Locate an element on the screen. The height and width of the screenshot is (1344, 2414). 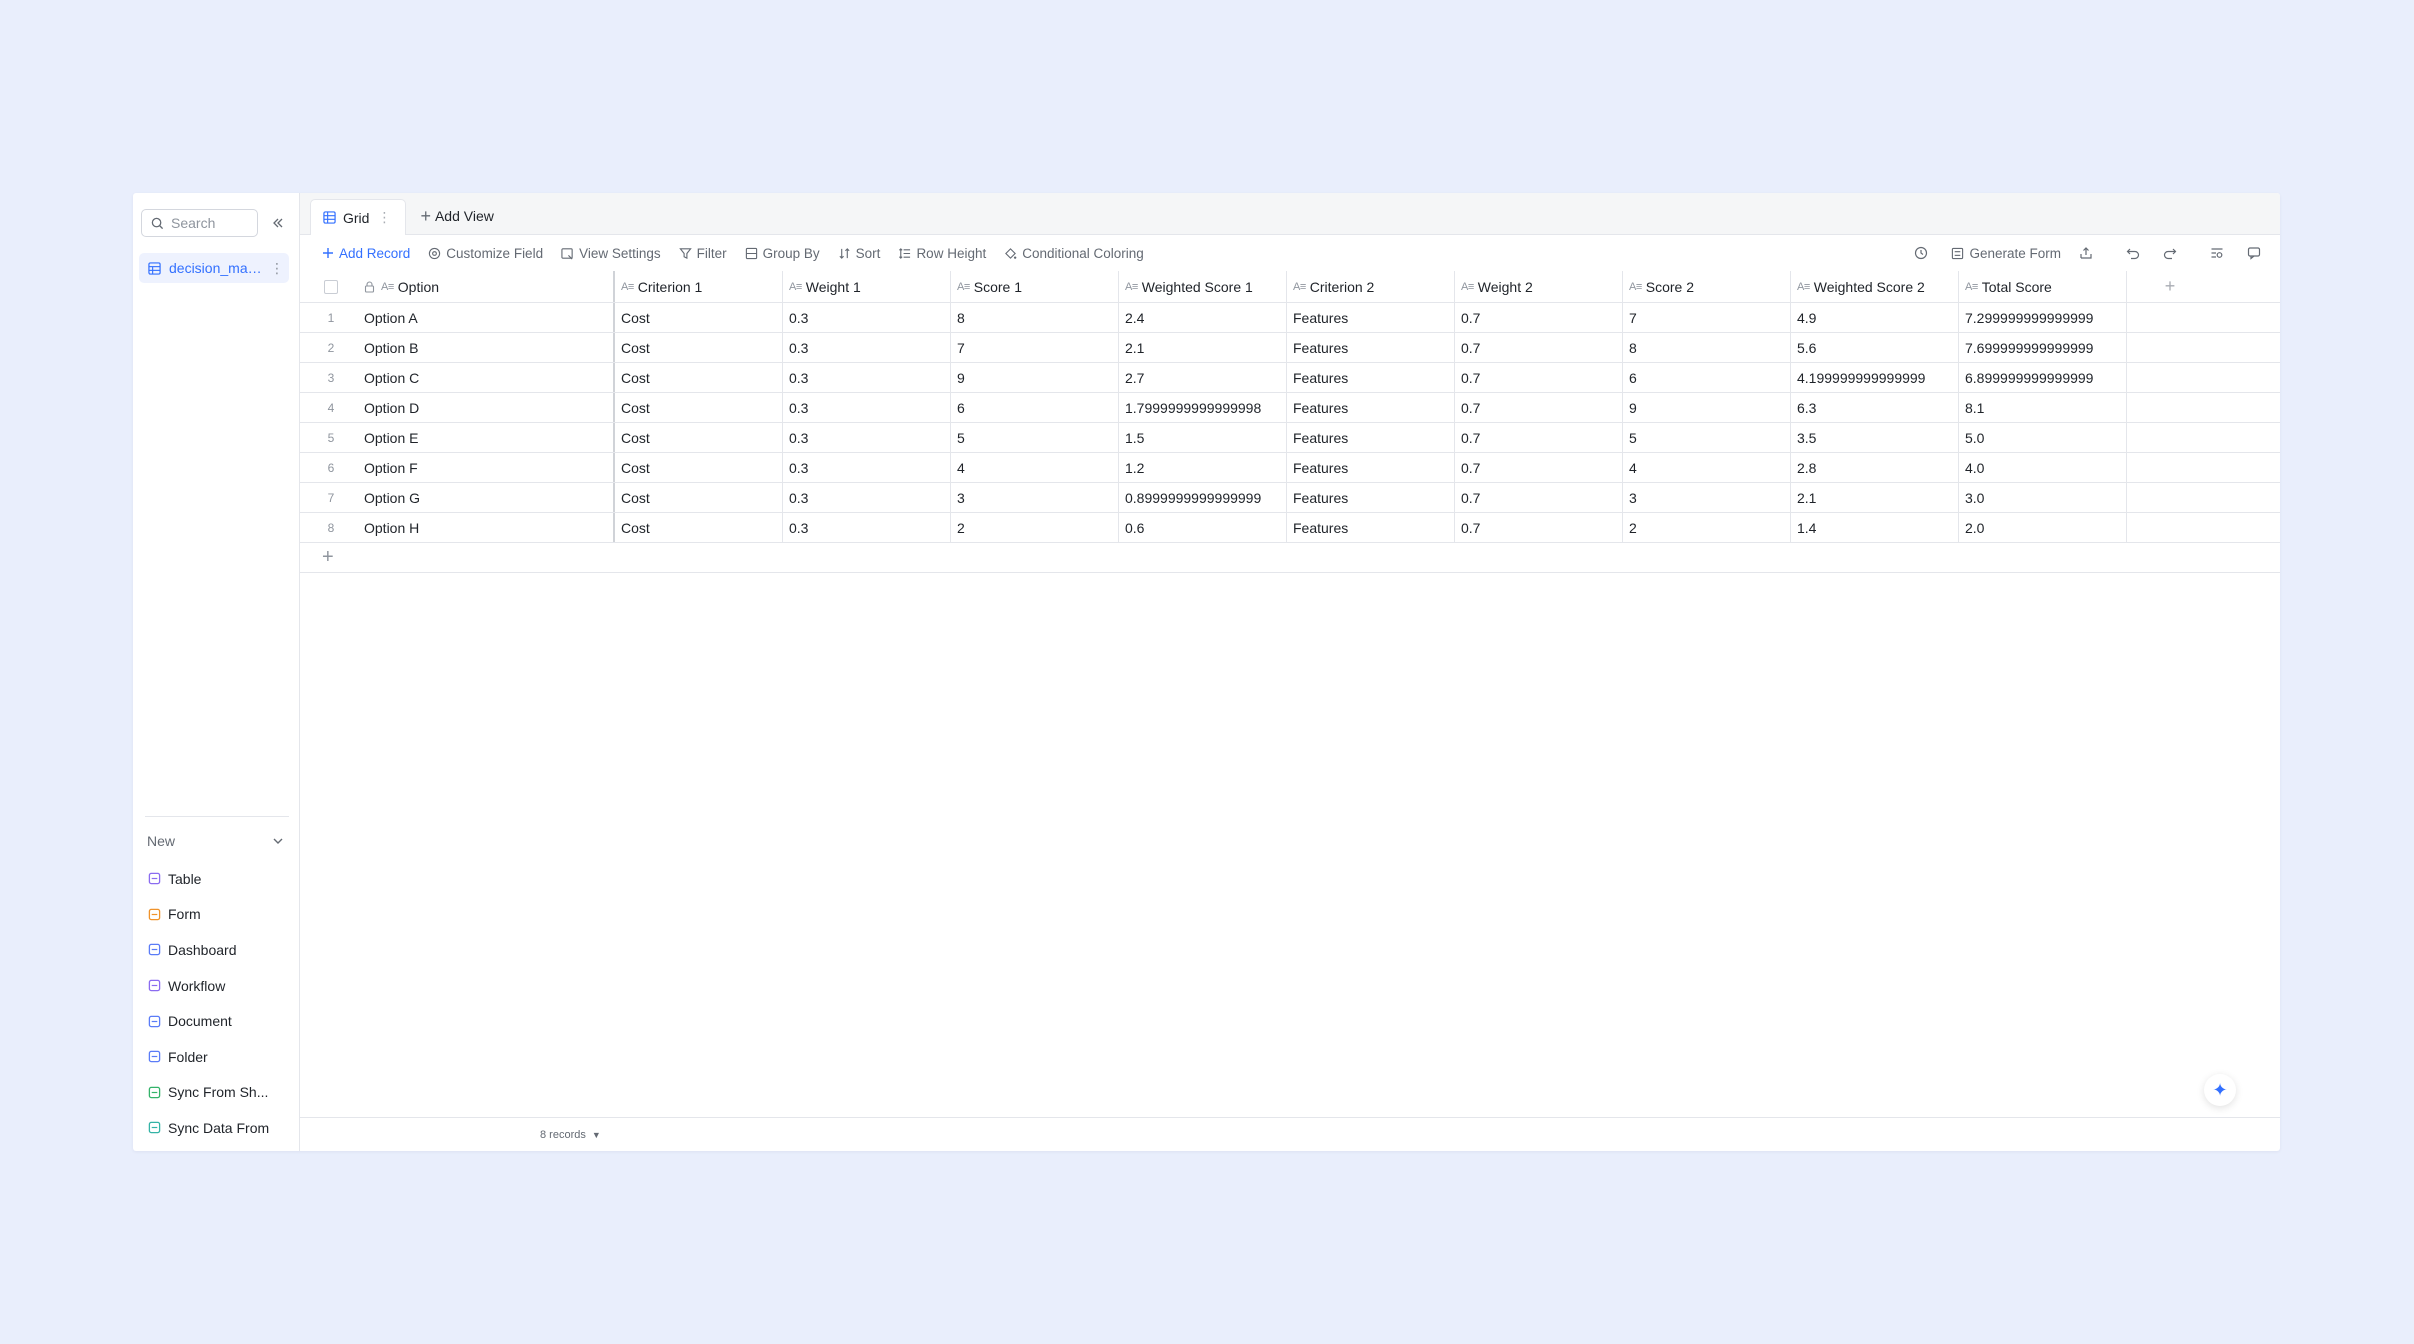
add-record-button: Add Record is located at coordinates (366, 253).